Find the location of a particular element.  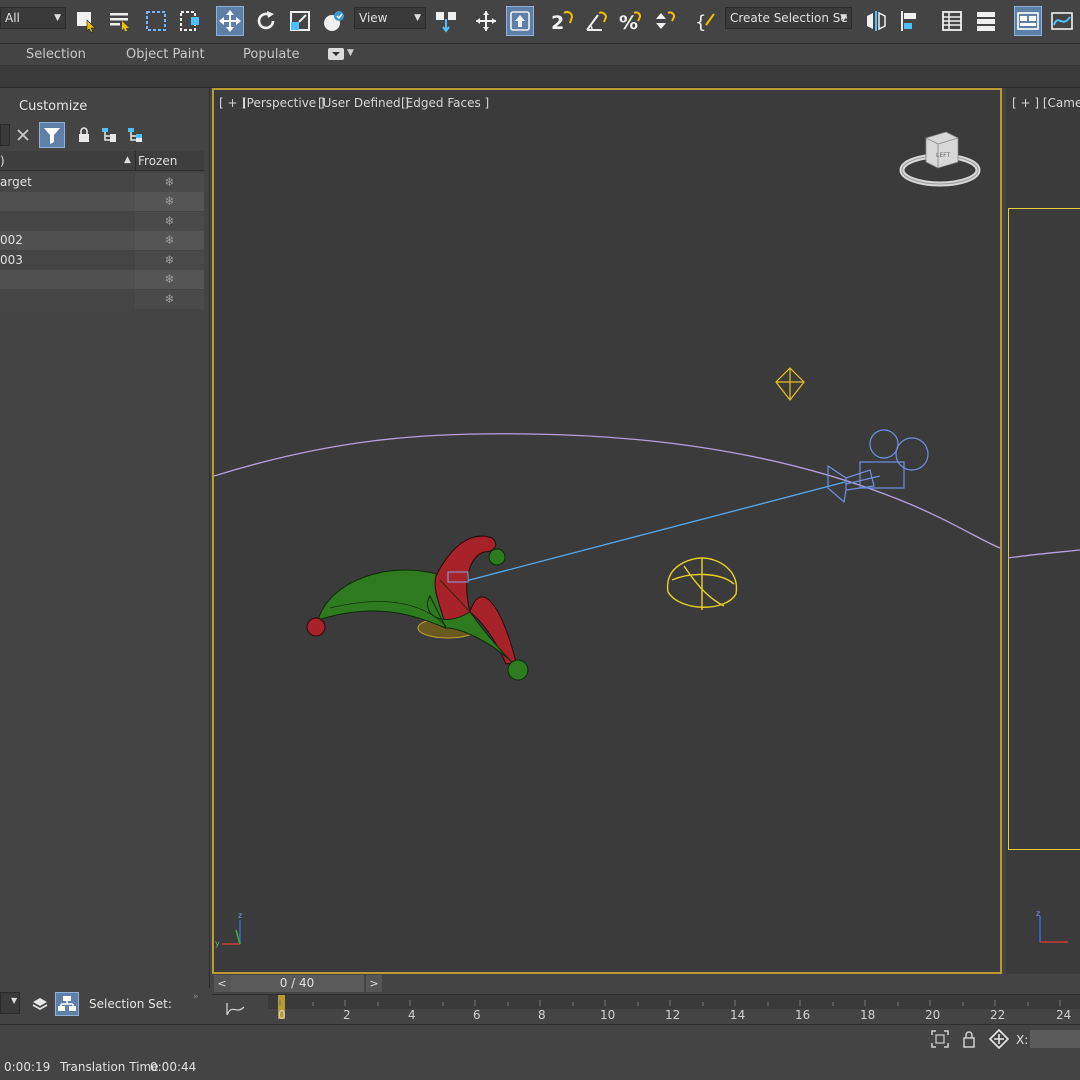

viewcube: LEFT is located at coordinates (941, 160).